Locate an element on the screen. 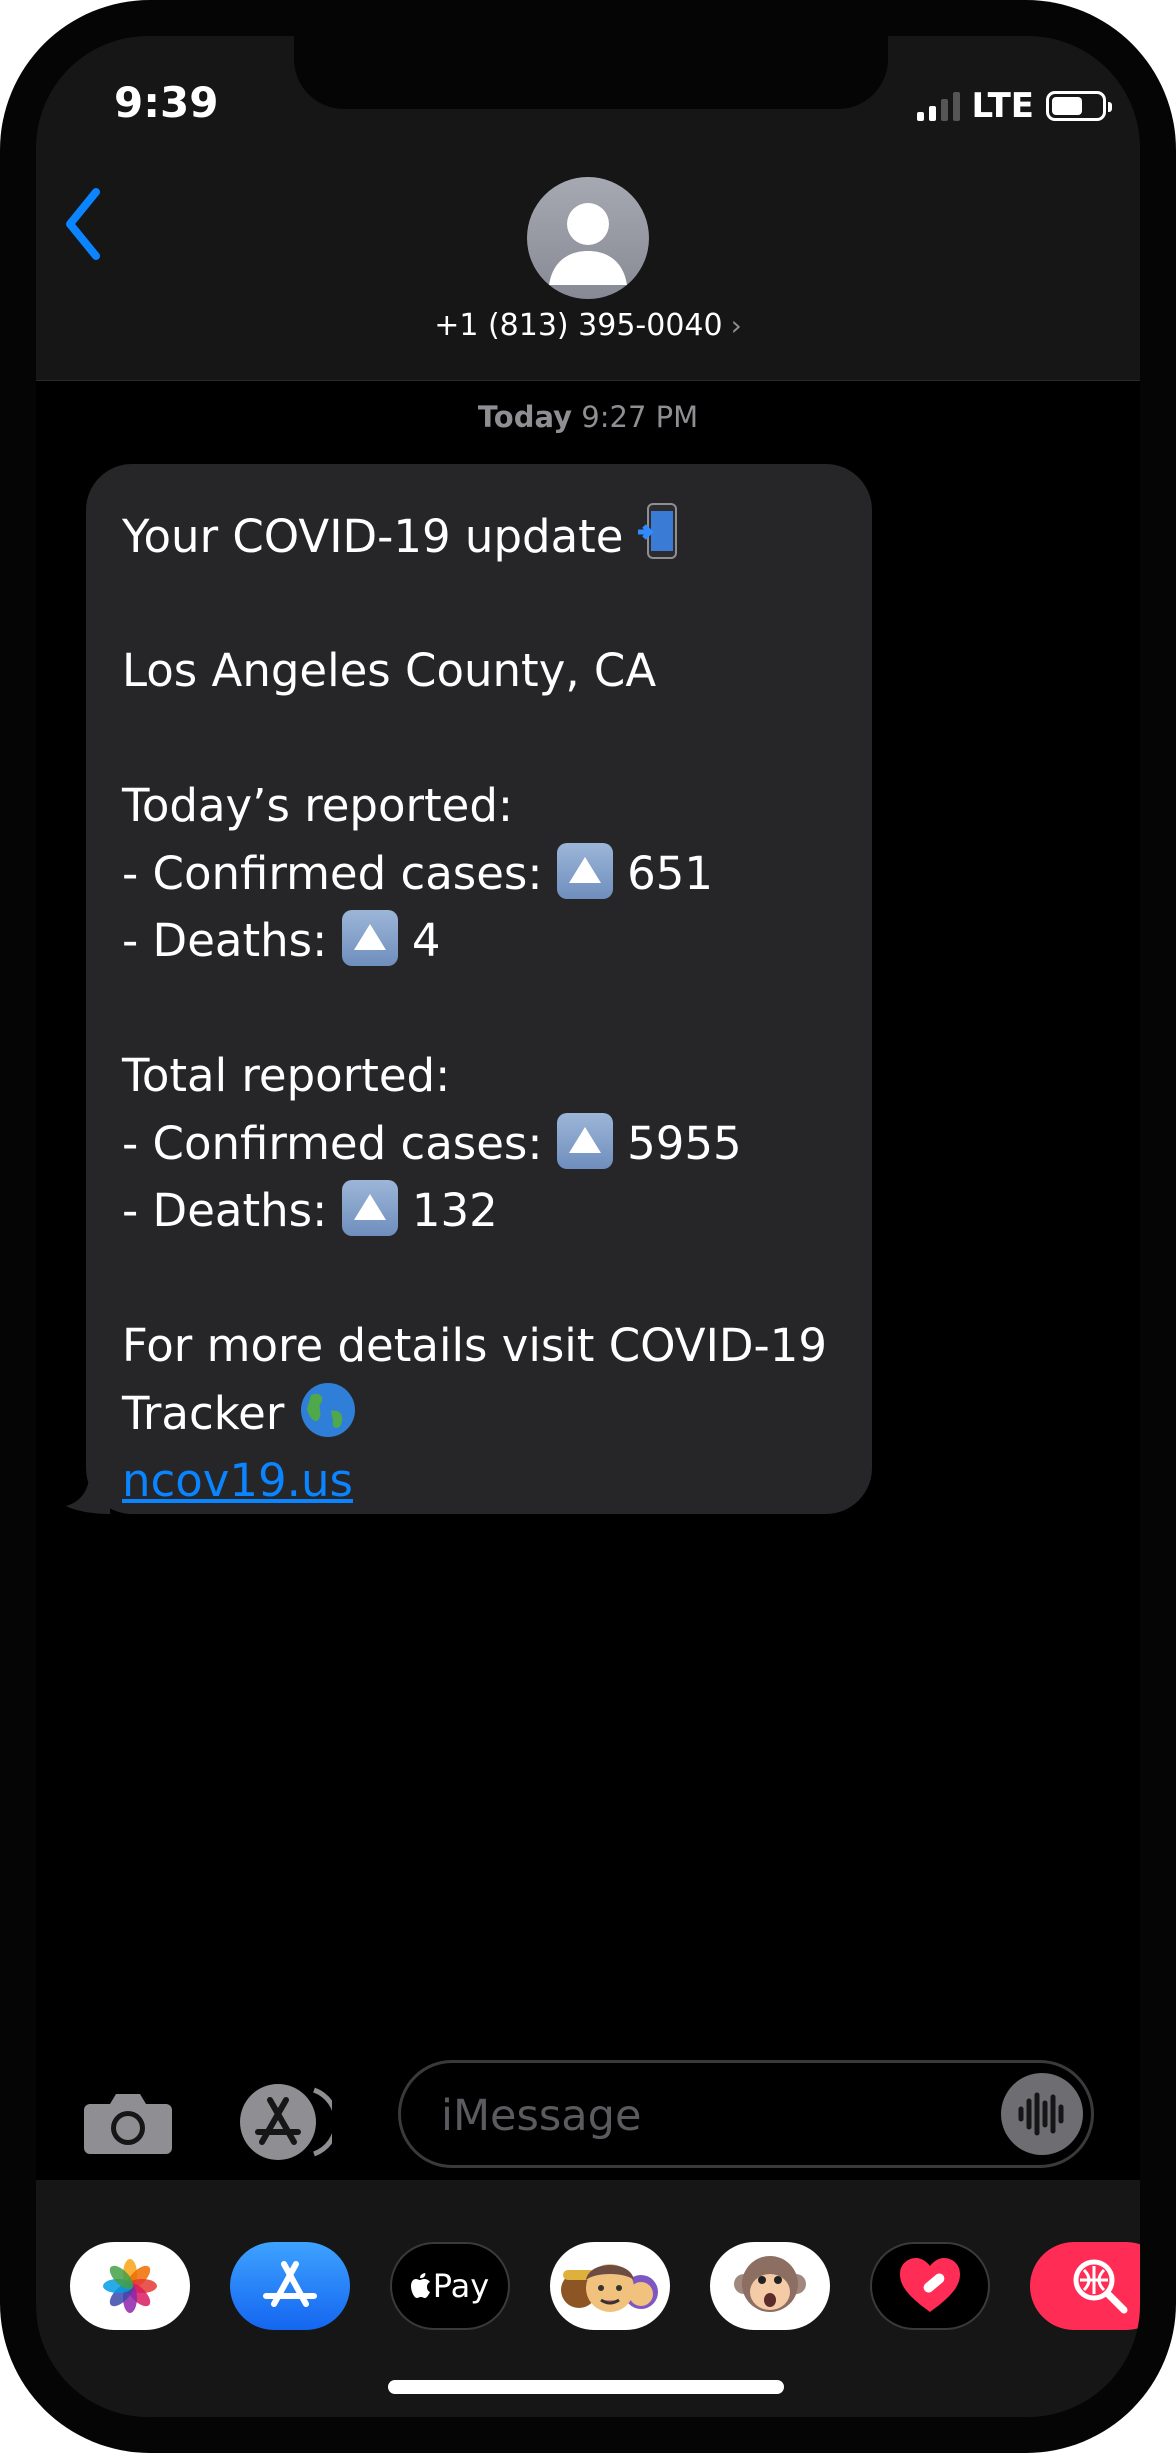 The width and height of the screenshot is (1176, 2453). message-line: - Confirmed cases: 5955 is located at coordinates (478, 1144).